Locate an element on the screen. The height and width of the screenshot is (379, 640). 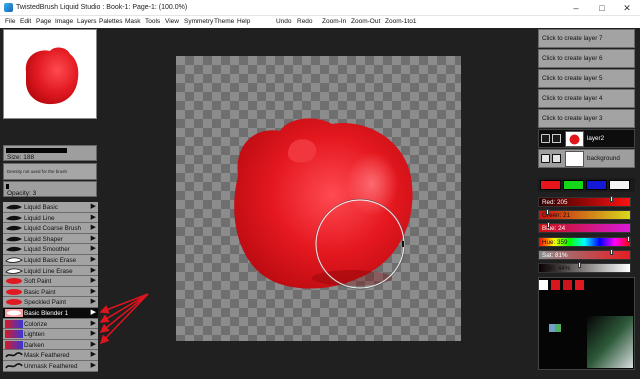
zoom-in-button: Zoom-In is located at coordinates (334, 22).